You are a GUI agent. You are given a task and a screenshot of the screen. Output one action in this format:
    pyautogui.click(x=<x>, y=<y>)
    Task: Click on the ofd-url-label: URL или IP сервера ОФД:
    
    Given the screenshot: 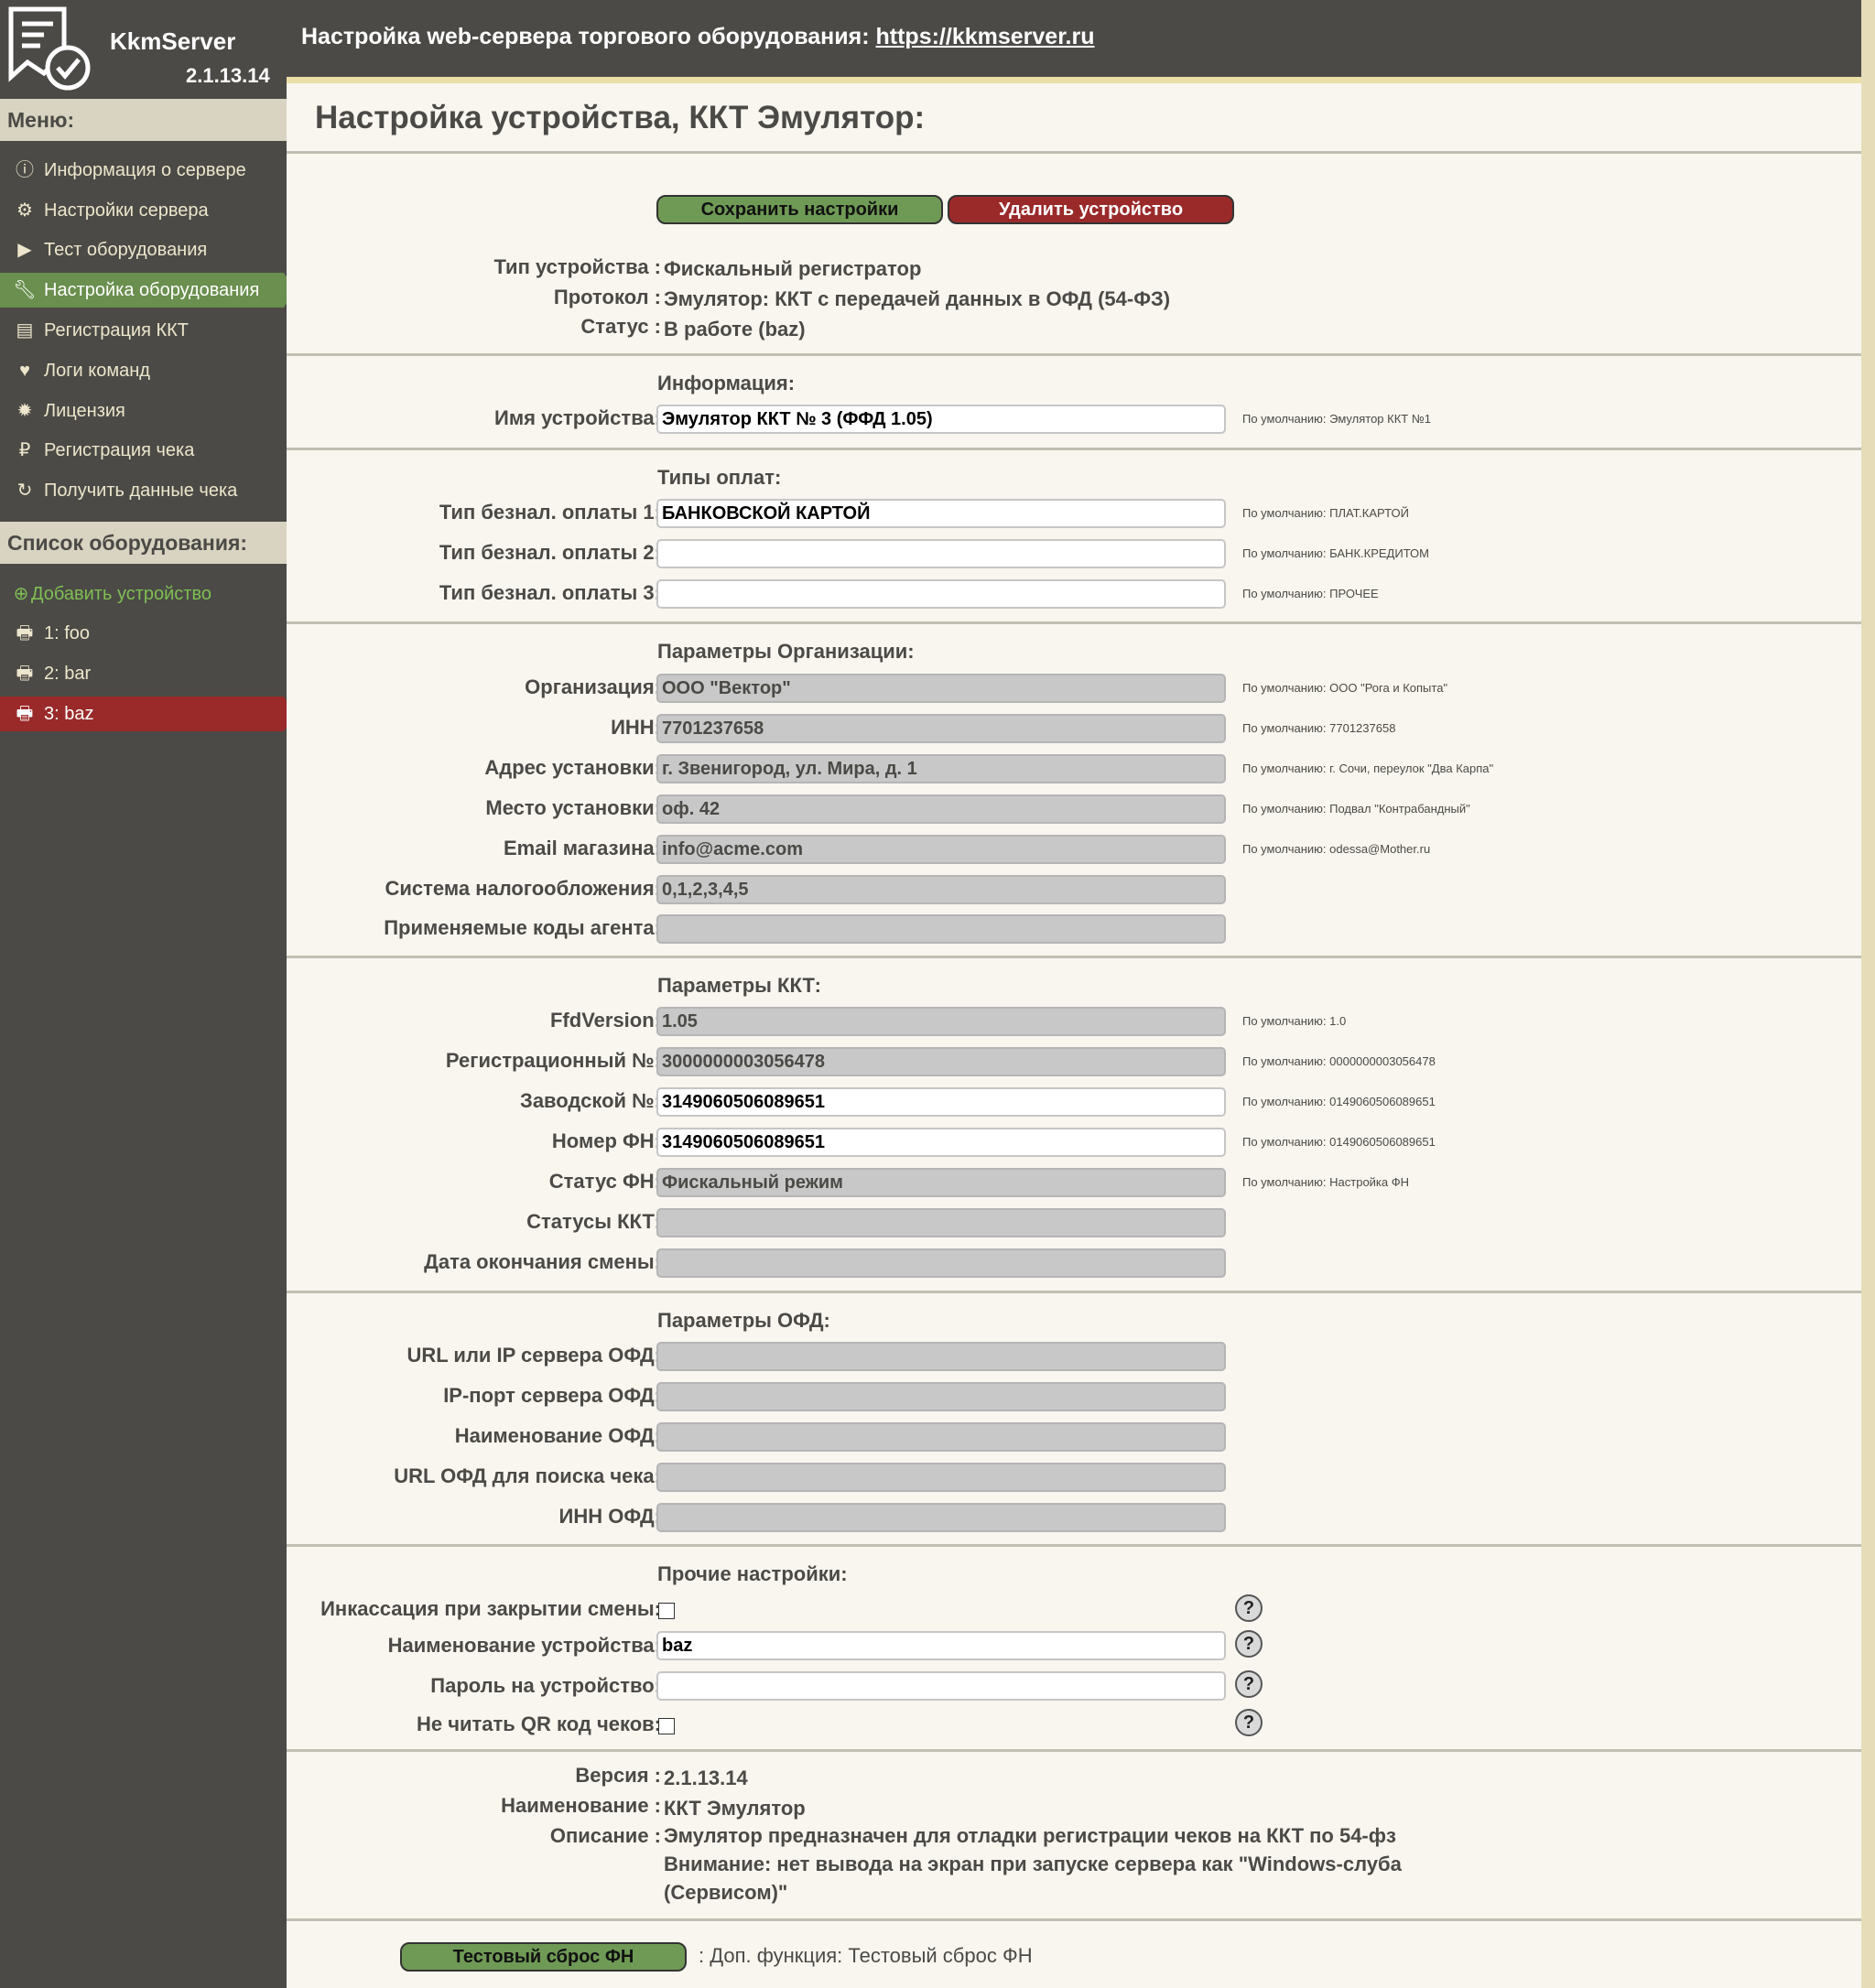 What is the action you would take?
    pyautogui.click(x=533, y=1355)
    